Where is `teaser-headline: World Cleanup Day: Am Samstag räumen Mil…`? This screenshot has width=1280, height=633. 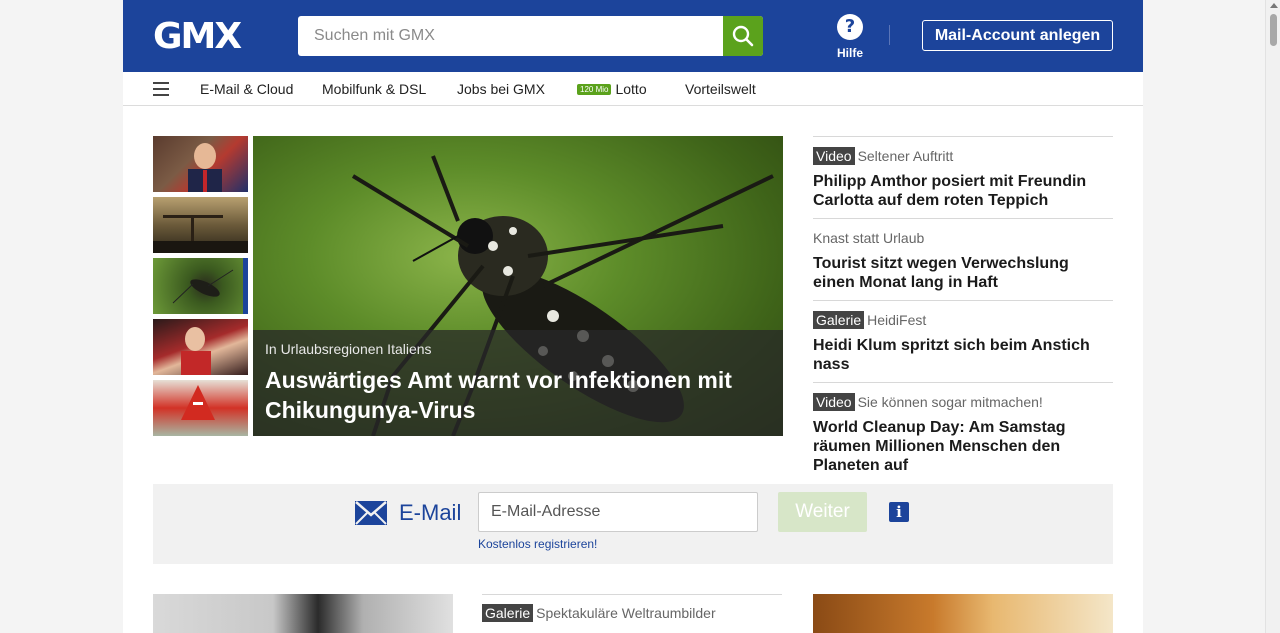
teaser-headline: World Cleanup Day: Am Samstag räumen Mil… is located at coordinates (963, 446).